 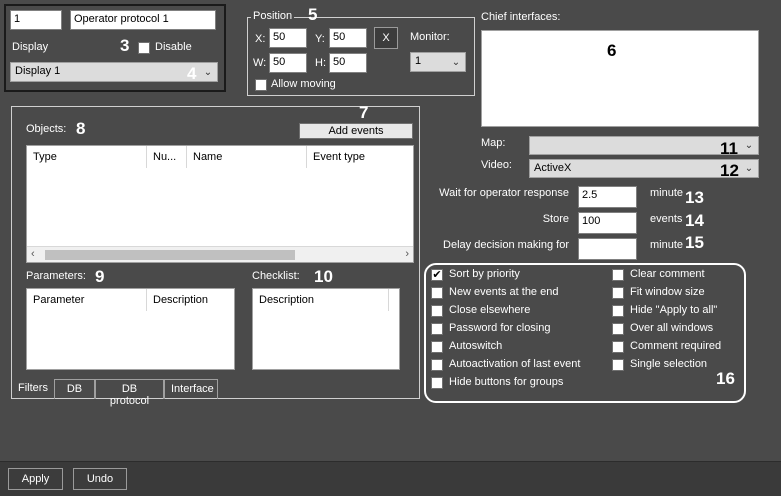 What do you see at coordinates (438, 62) in the screenshot?
I see `monitor-select: 1 ⌄` at bounding box center [438, 62].